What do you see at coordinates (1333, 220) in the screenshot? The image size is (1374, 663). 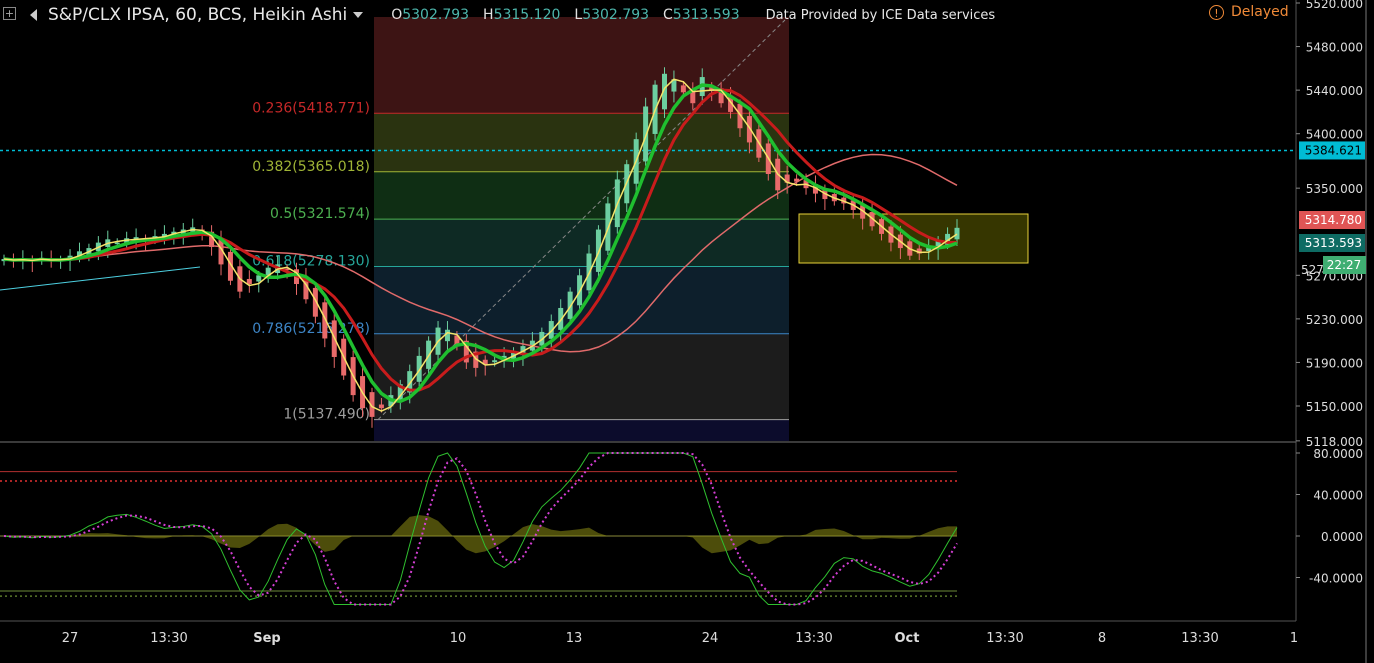 I see `ma-price-tag: 5314.780` at bounding box center [1333, 220].